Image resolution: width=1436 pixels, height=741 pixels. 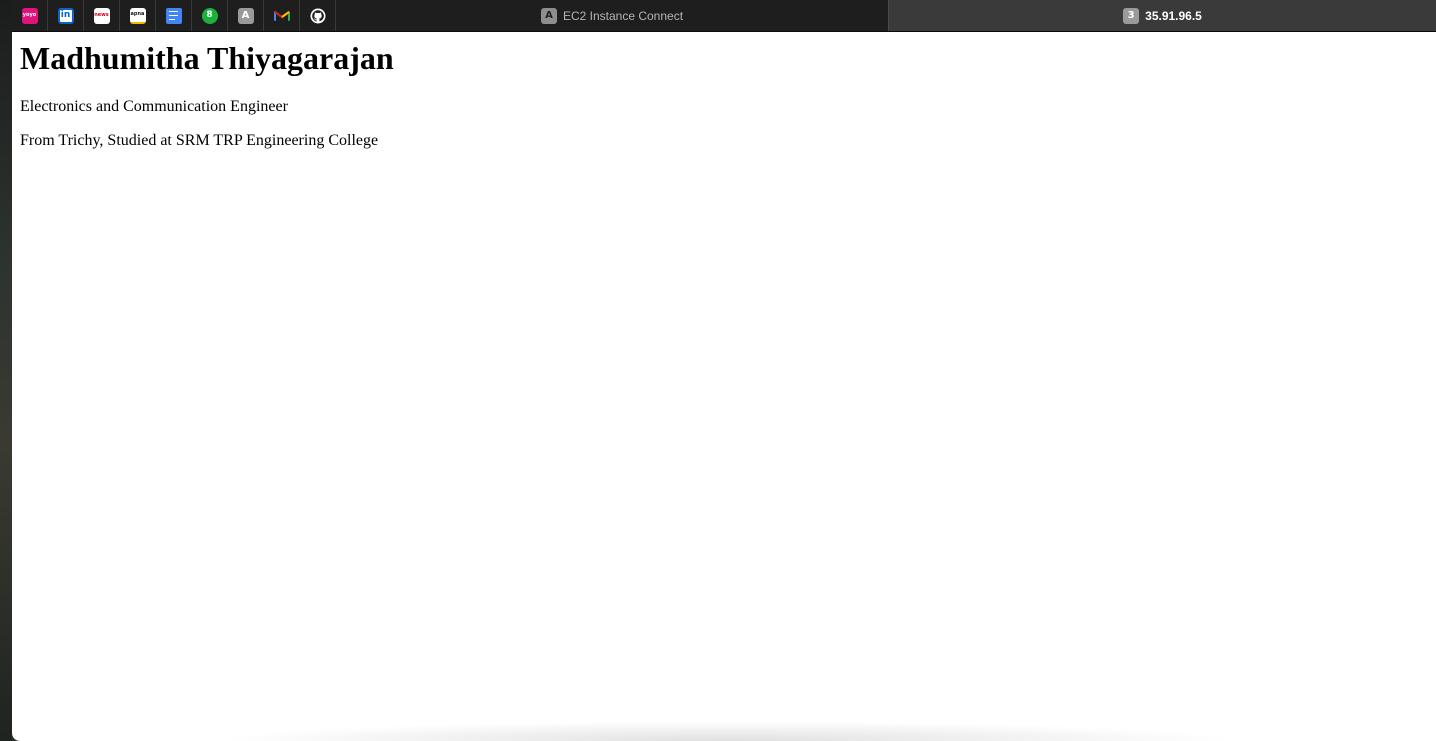 I want to click on pinned-tab-gmail, so click(x=282, y=15).